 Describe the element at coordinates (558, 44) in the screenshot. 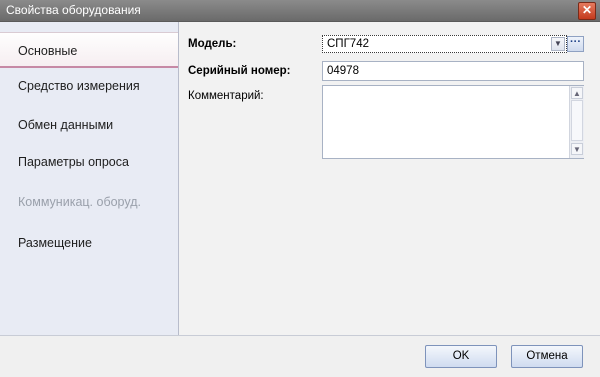

I see `chevron-down-icon: ▼` at that location.